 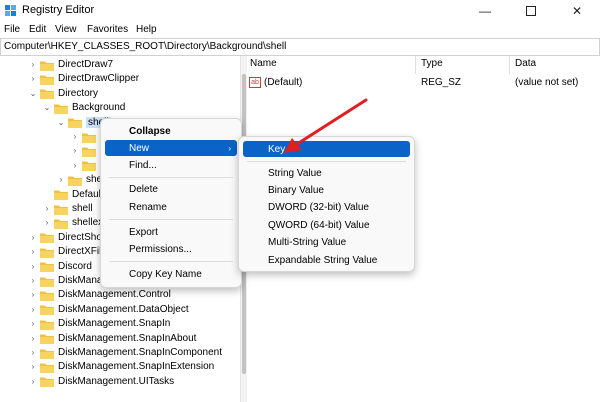 I want to click on menu-item-delete: Delete, so click(x=171, y=189).